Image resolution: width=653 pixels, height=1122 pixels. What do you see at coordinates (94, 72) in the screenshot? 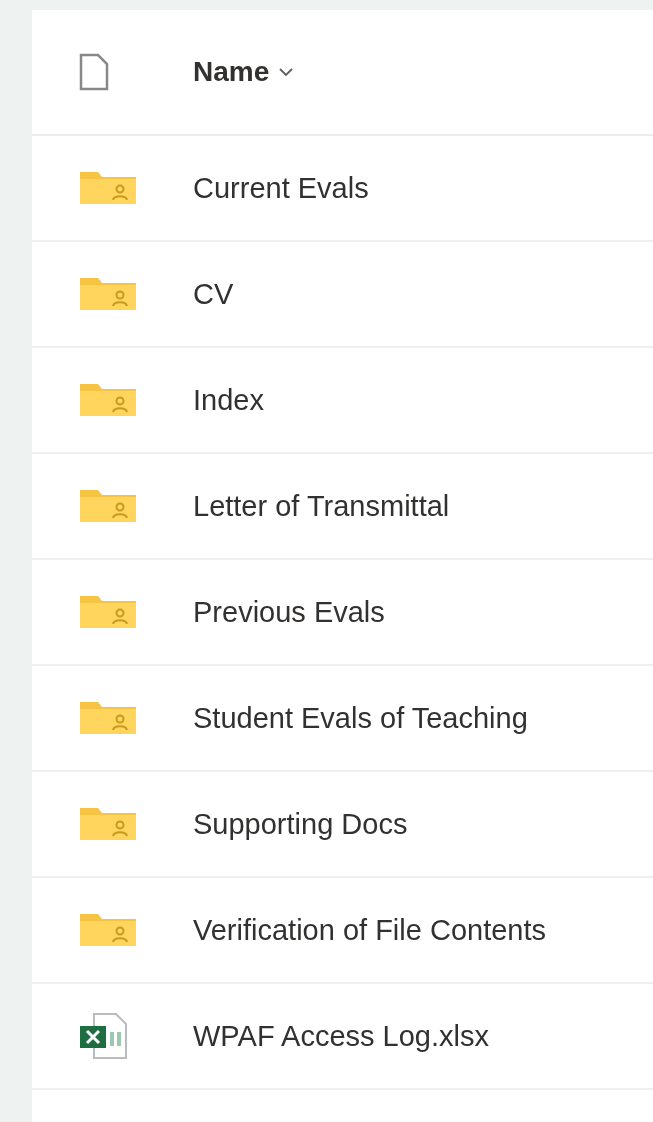
I see `file-icon` at bounding box center [94, 72].